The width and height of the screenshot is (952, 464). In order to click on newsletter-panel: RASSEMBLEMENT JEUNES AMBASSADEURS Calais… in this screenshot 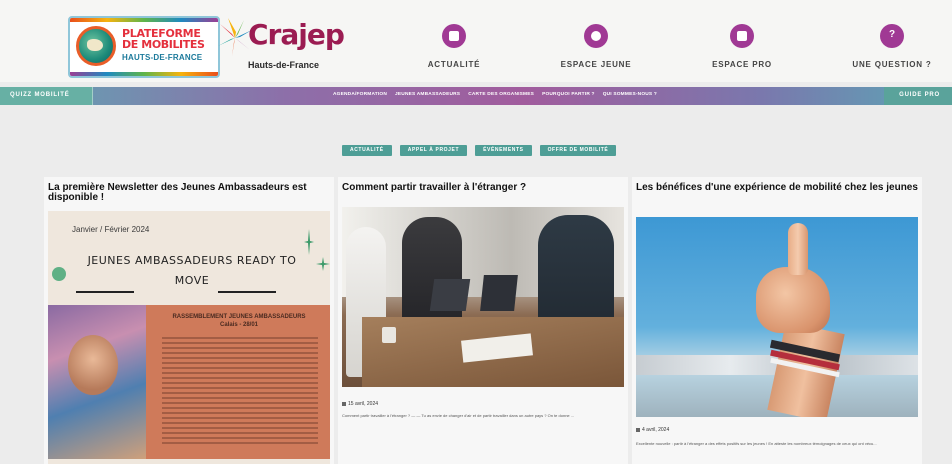, I will do `click(189, 382)`.